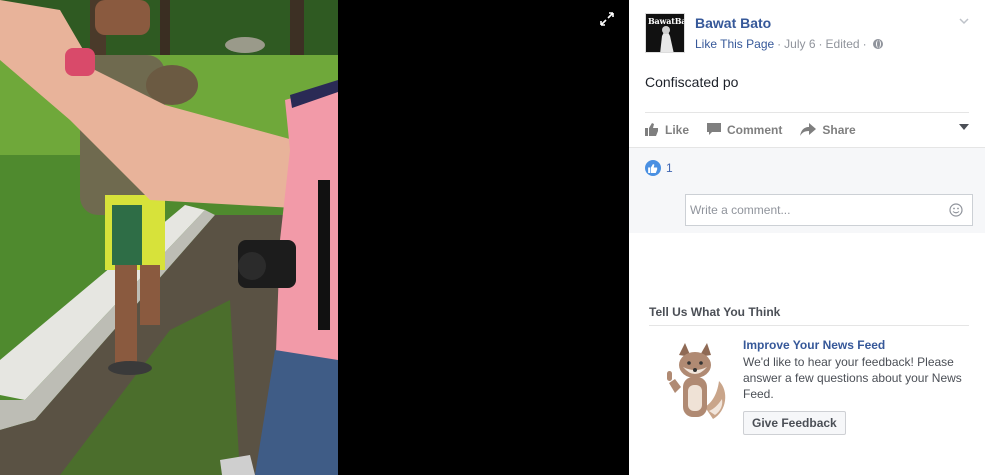 The height and width of the screenshot is (475, 985). I want to click on chevron-down-icon, so click(964, 21).